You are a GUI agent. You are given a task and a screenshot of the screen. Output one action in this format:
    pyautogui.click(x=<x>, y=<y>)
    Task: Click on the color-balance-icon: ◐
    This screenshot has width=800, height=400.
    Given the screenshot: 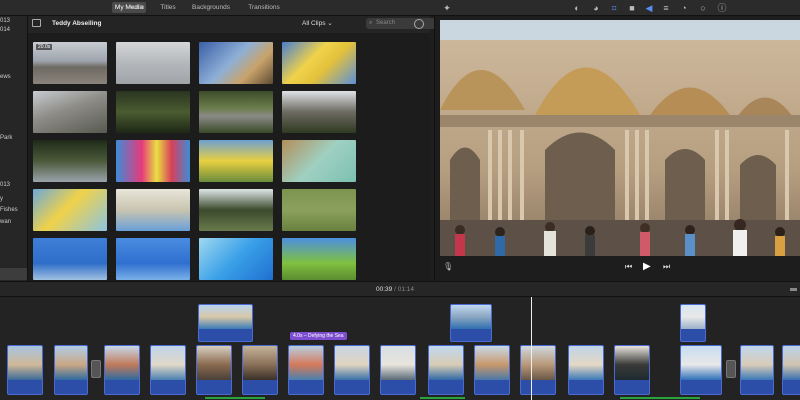 What is the action you would take?
    pyautogui.click(x=577, y=8)
    